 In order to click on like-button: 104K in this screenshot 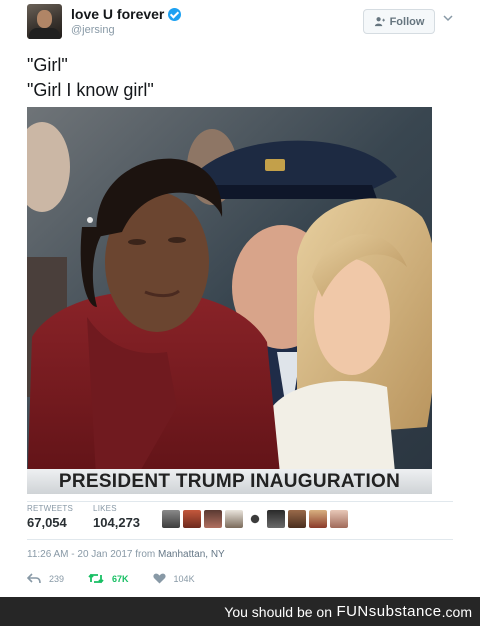, I will do `click(173, 578)`.